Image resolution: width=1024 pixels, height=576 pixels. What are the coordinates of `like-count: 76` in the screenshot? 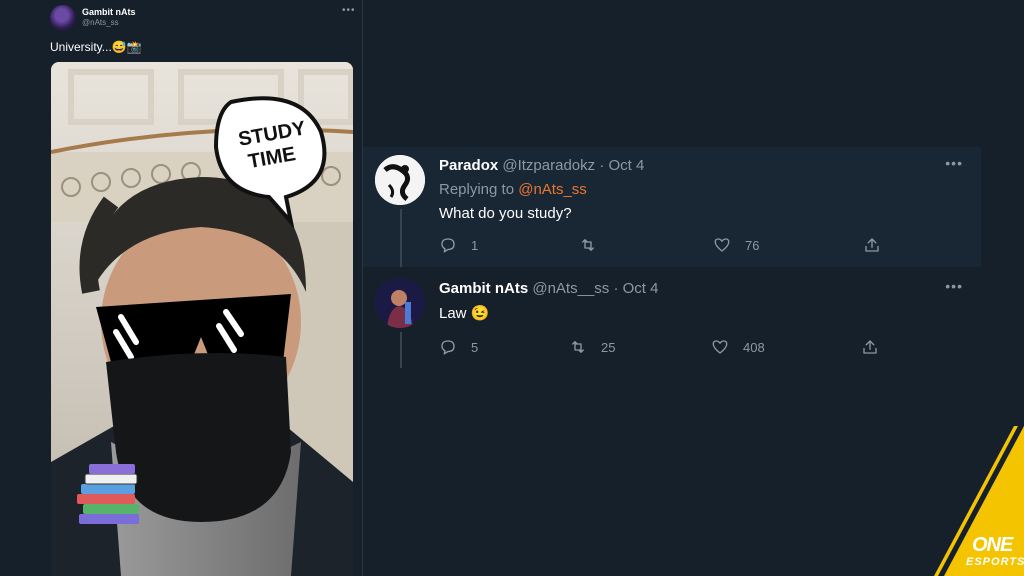 It's located at (752, 245).